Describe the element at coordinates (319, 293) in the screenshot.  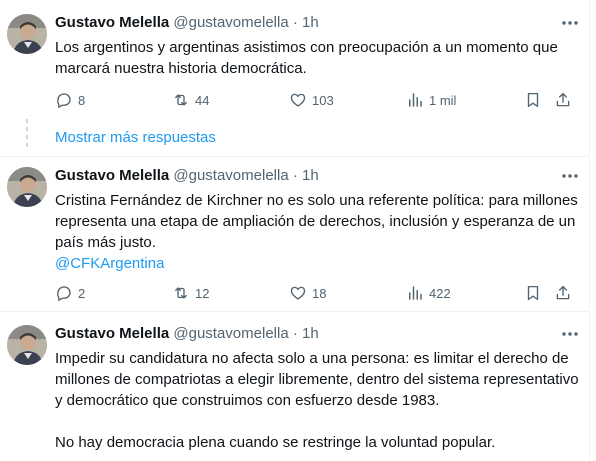
I see `like-count: 18` at that location.